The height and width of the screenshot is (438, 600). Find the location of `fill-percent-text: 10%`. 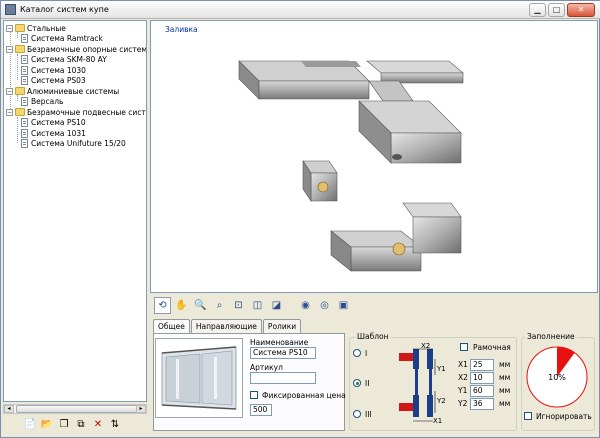

fill-percent-text: 10% is located at coordinates (557, 377).